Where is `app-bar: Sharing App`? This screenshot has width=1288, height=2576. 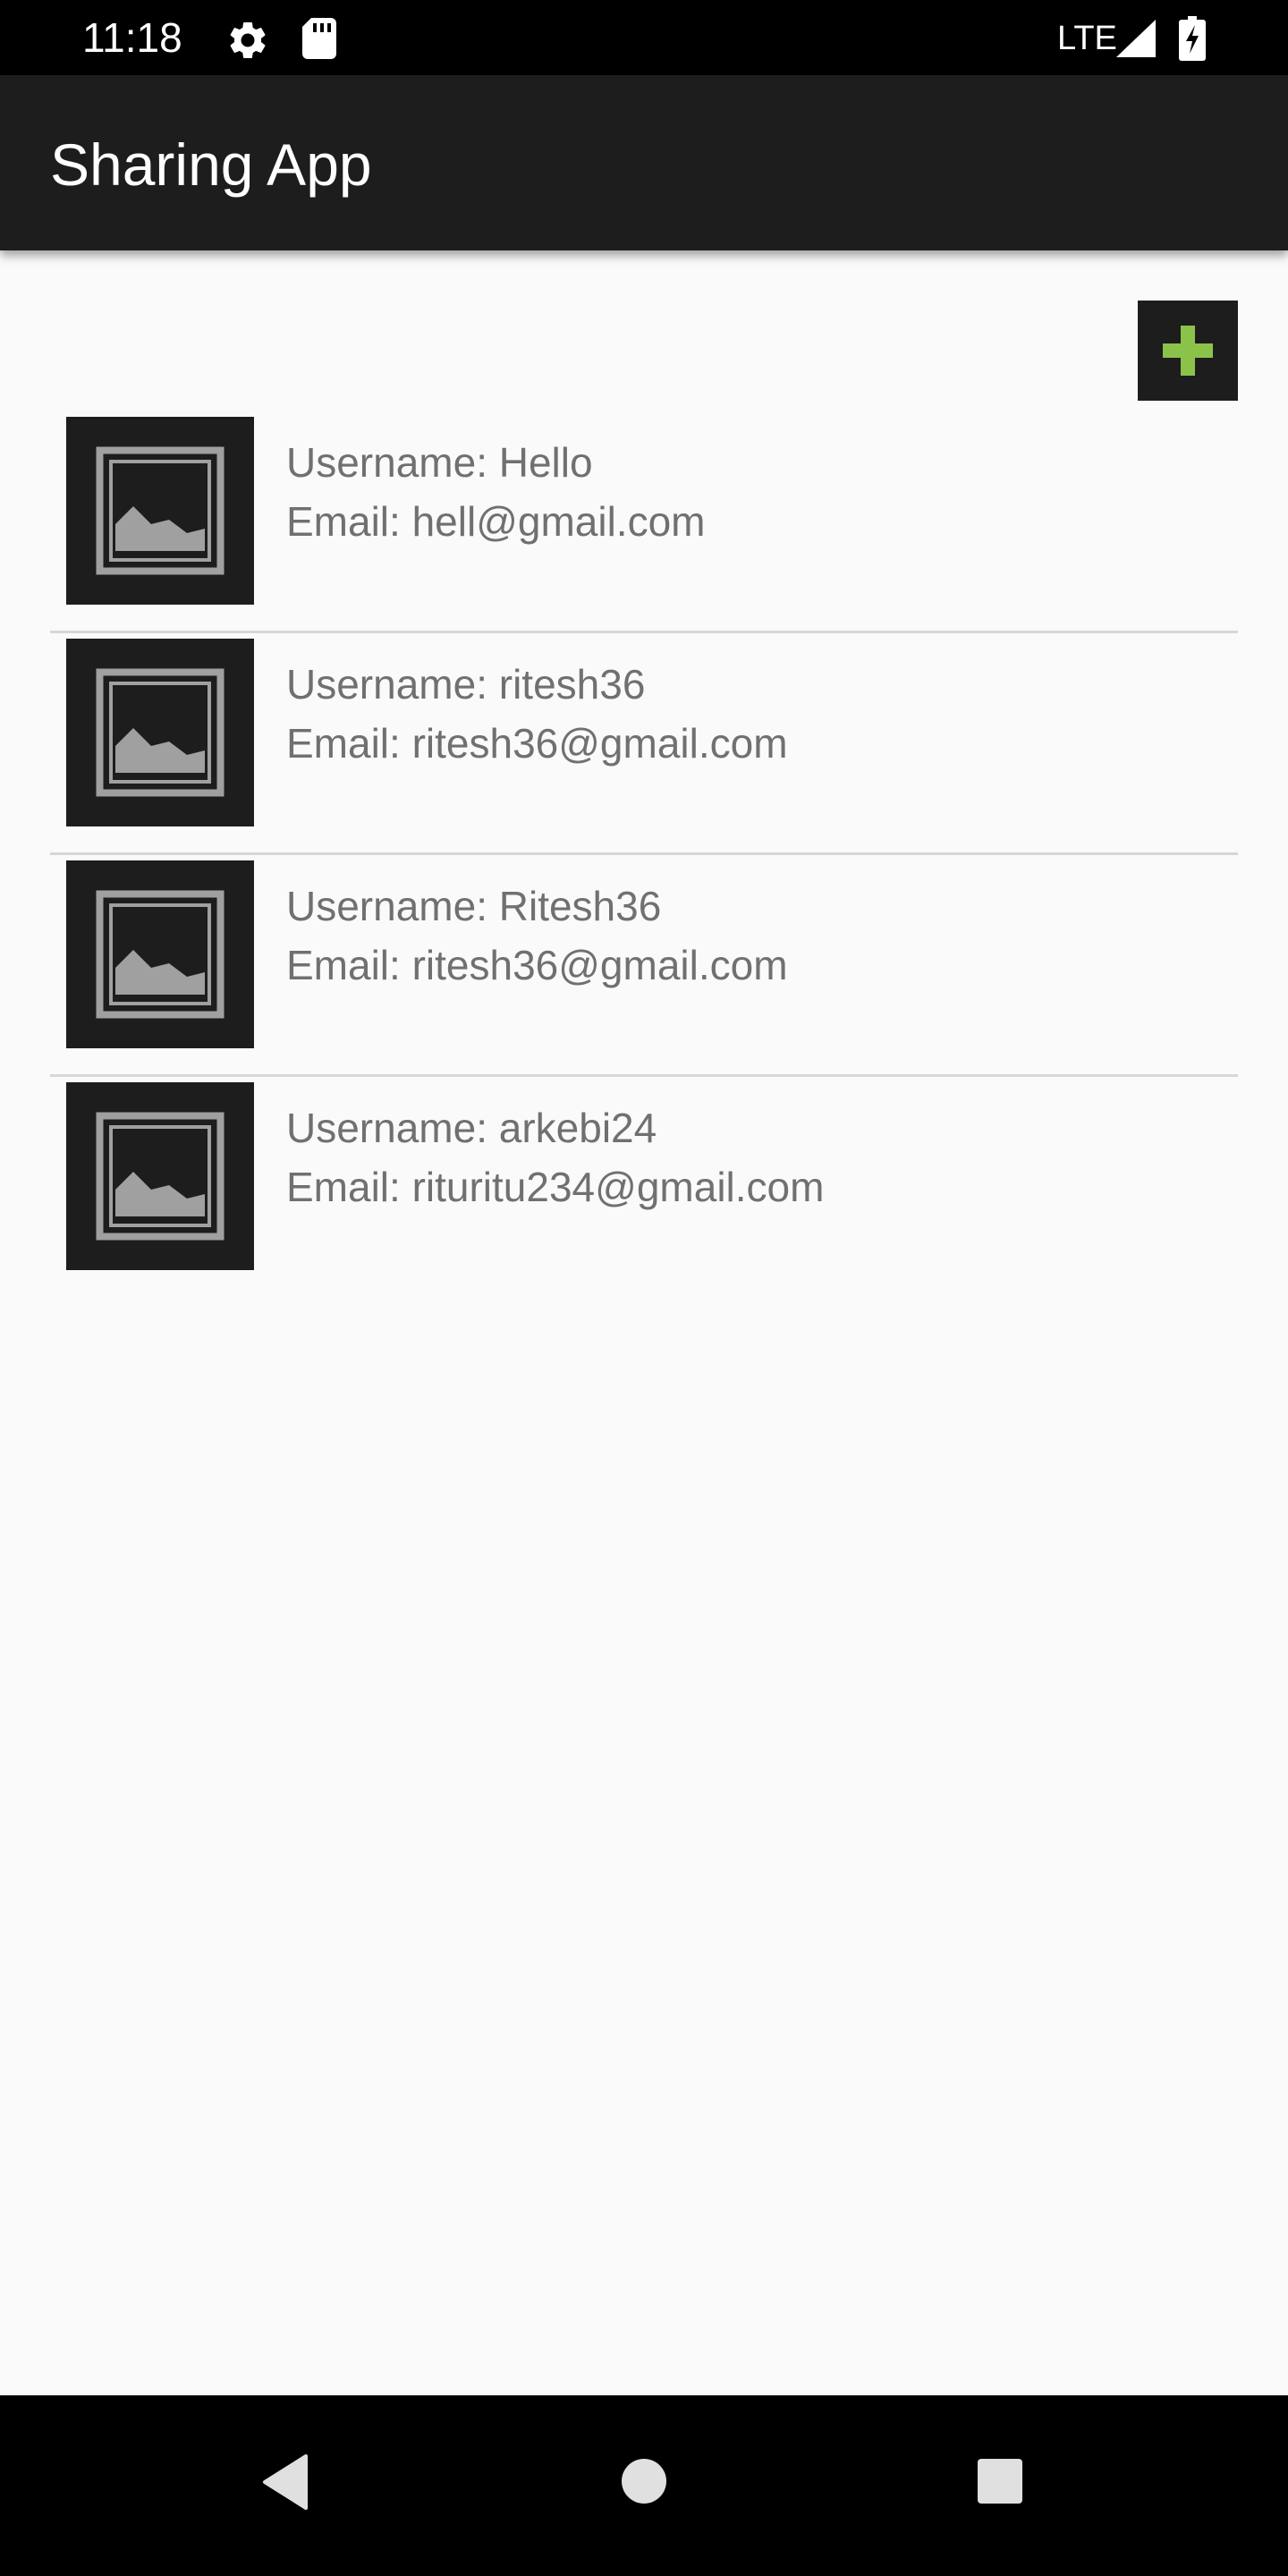
app-bar: Sharing App is located at coordinates (644, 162).